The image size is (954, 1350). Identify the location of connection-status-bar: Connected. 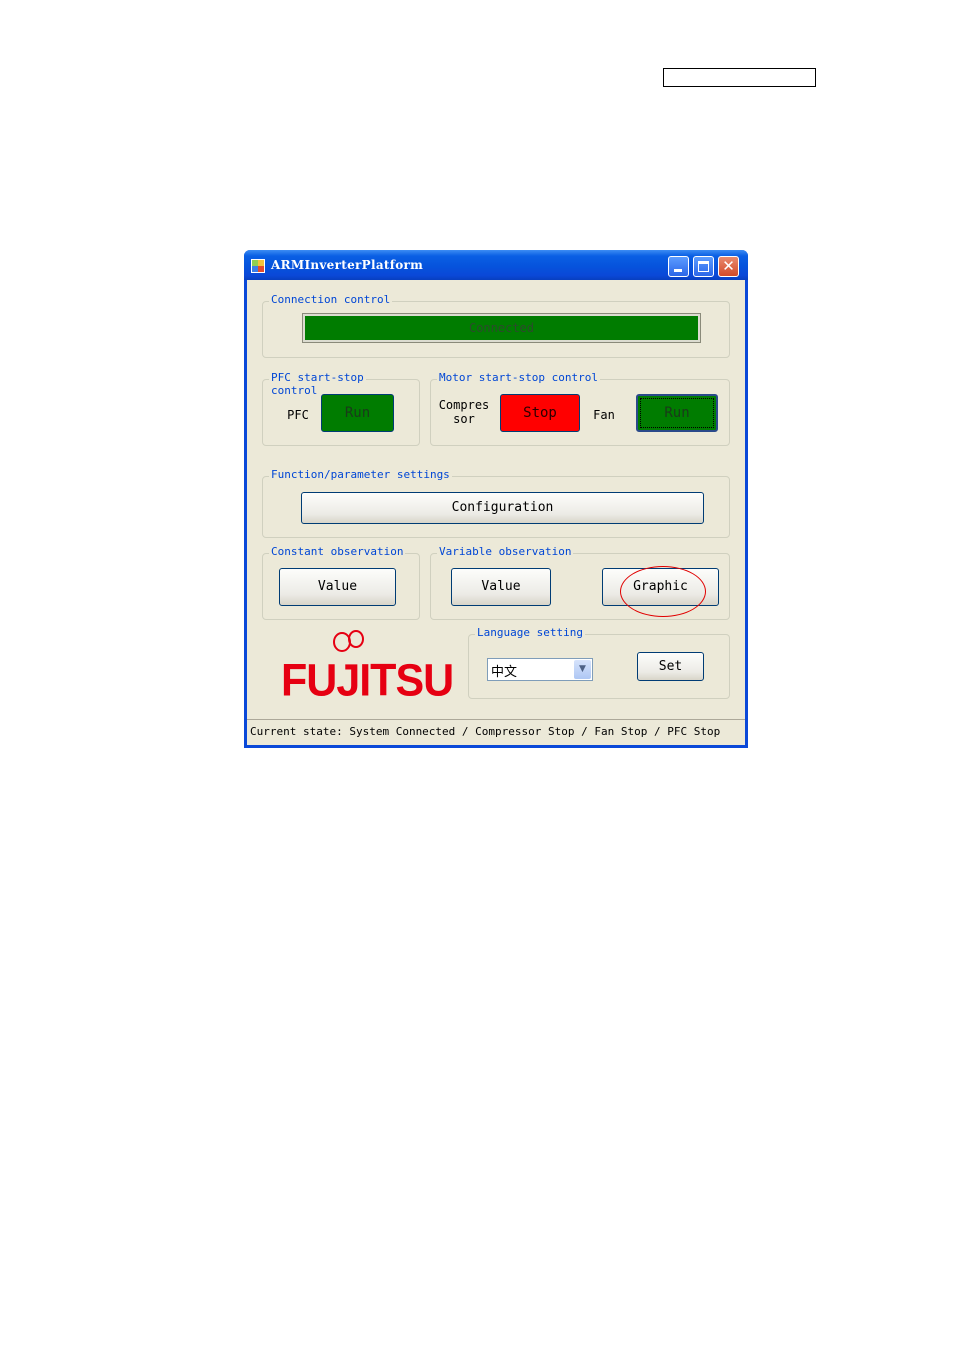
(501, 328).